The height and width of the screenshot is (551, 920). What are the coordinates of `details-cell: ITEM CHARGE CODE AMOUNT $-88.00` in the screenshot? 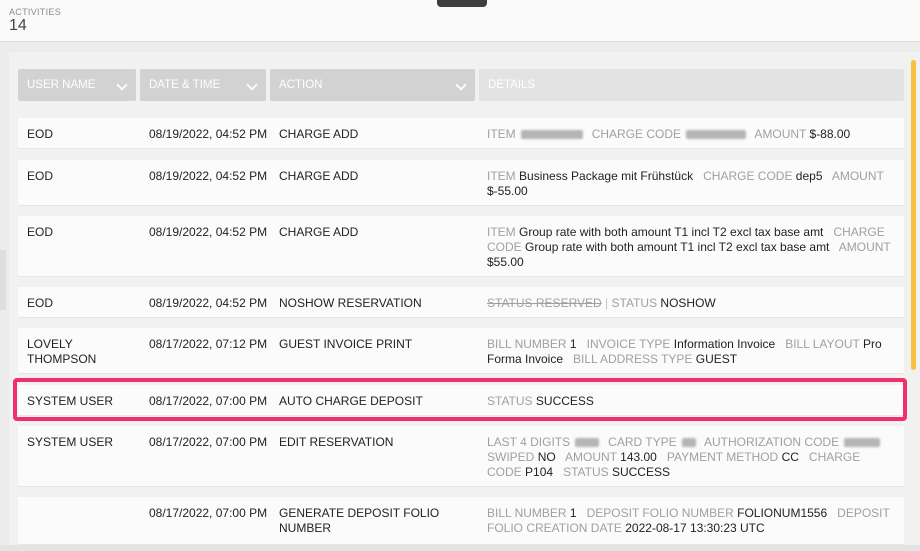 It's located at (689, 134).